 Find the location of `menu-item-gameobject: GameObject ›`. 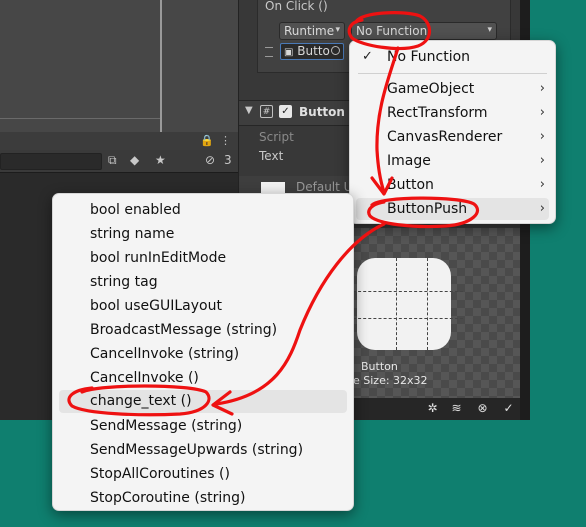

menu-item-gameobject: GameObject › is located at coordinates (452, 89).